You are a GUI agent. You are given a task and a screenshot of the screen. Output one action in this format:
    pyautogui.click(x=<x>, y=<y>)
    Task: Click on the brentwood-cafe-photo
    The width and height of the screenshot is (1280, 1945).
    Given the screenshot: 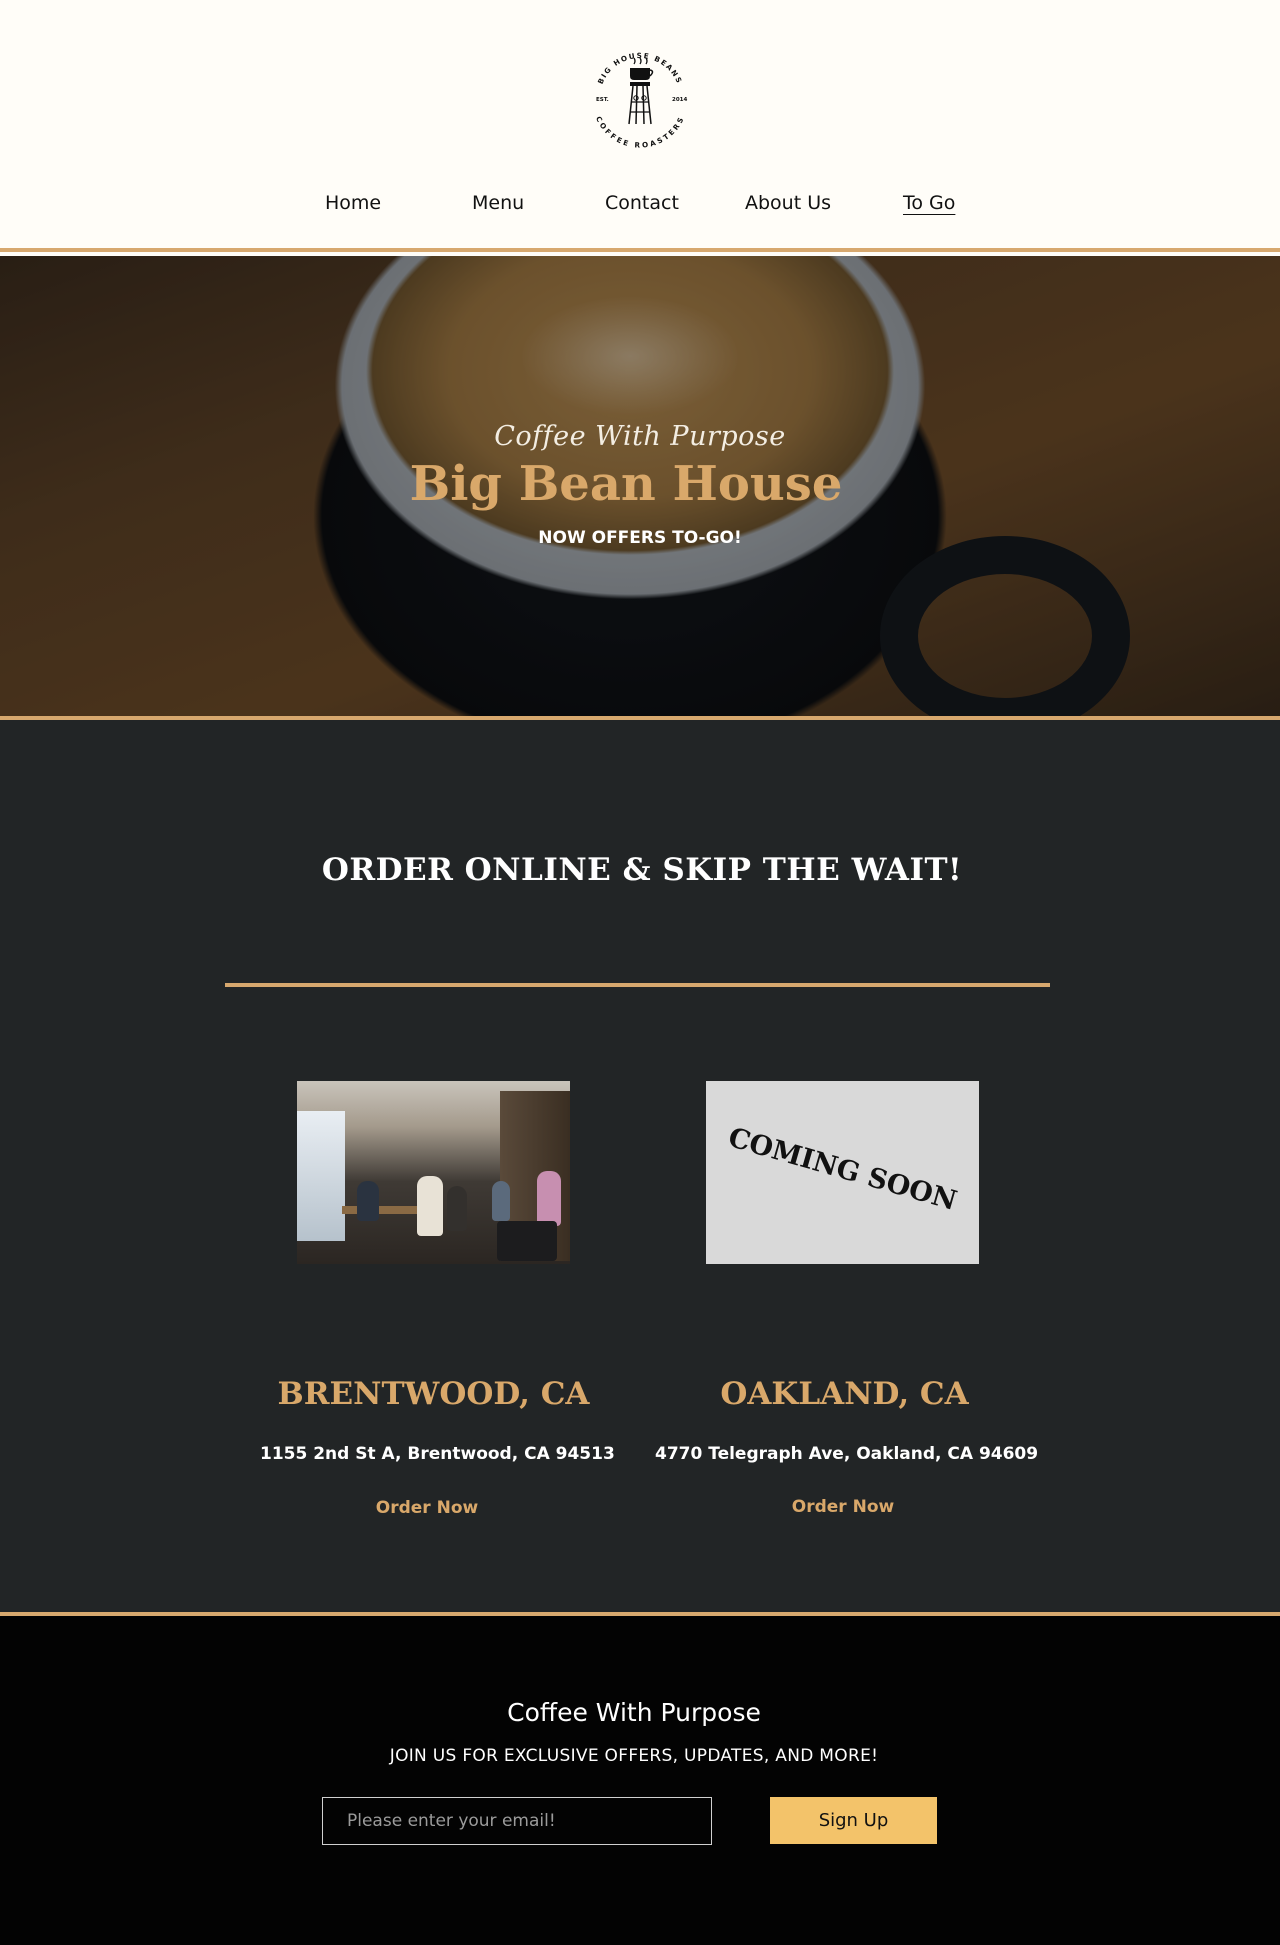 What is the action you would take?
    pyautogui.click(x=433, y=1172)
    